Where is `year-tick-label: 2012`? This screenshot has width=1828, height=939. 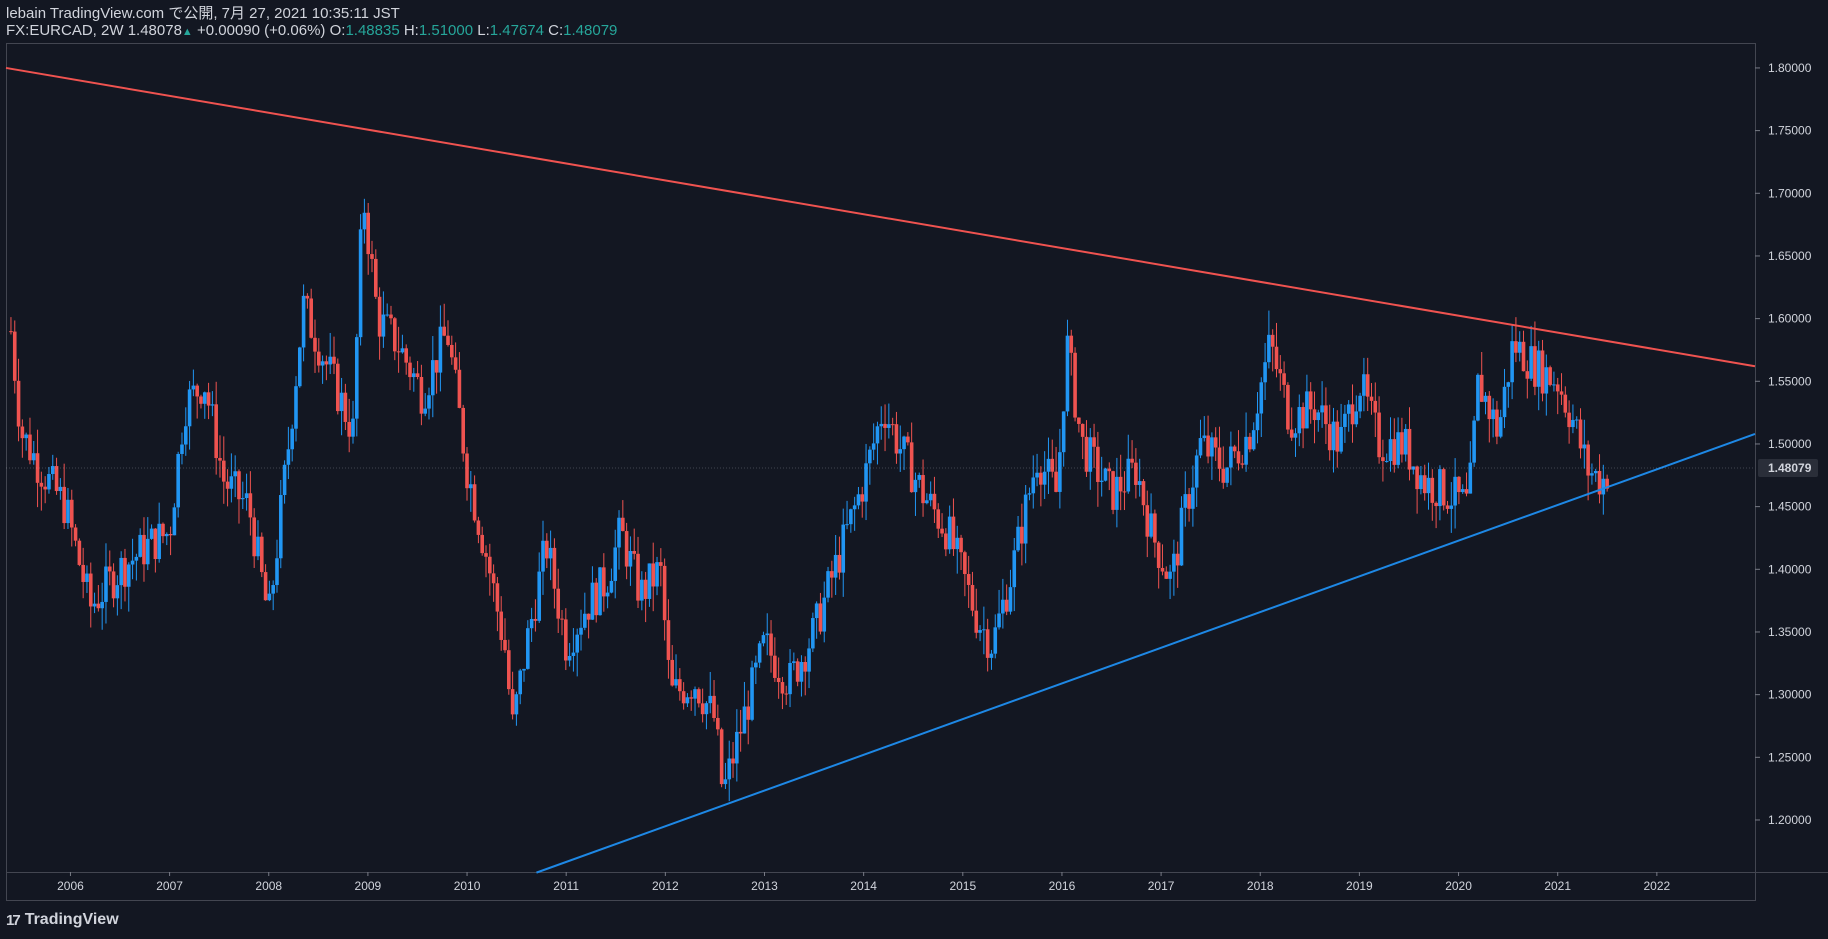
year-tick-label: 2012 is located at coordinates (665, 886).